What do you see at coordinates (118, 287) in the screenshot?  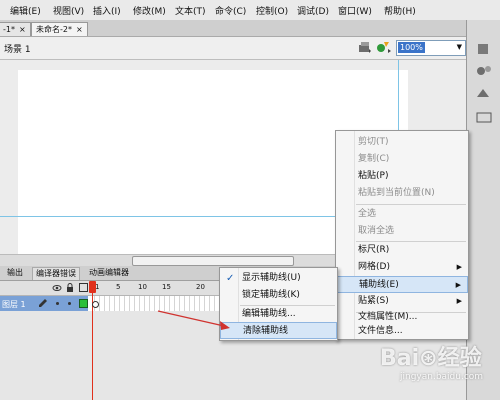 I see `frame-number: 5` at bounding box center [118, 287].